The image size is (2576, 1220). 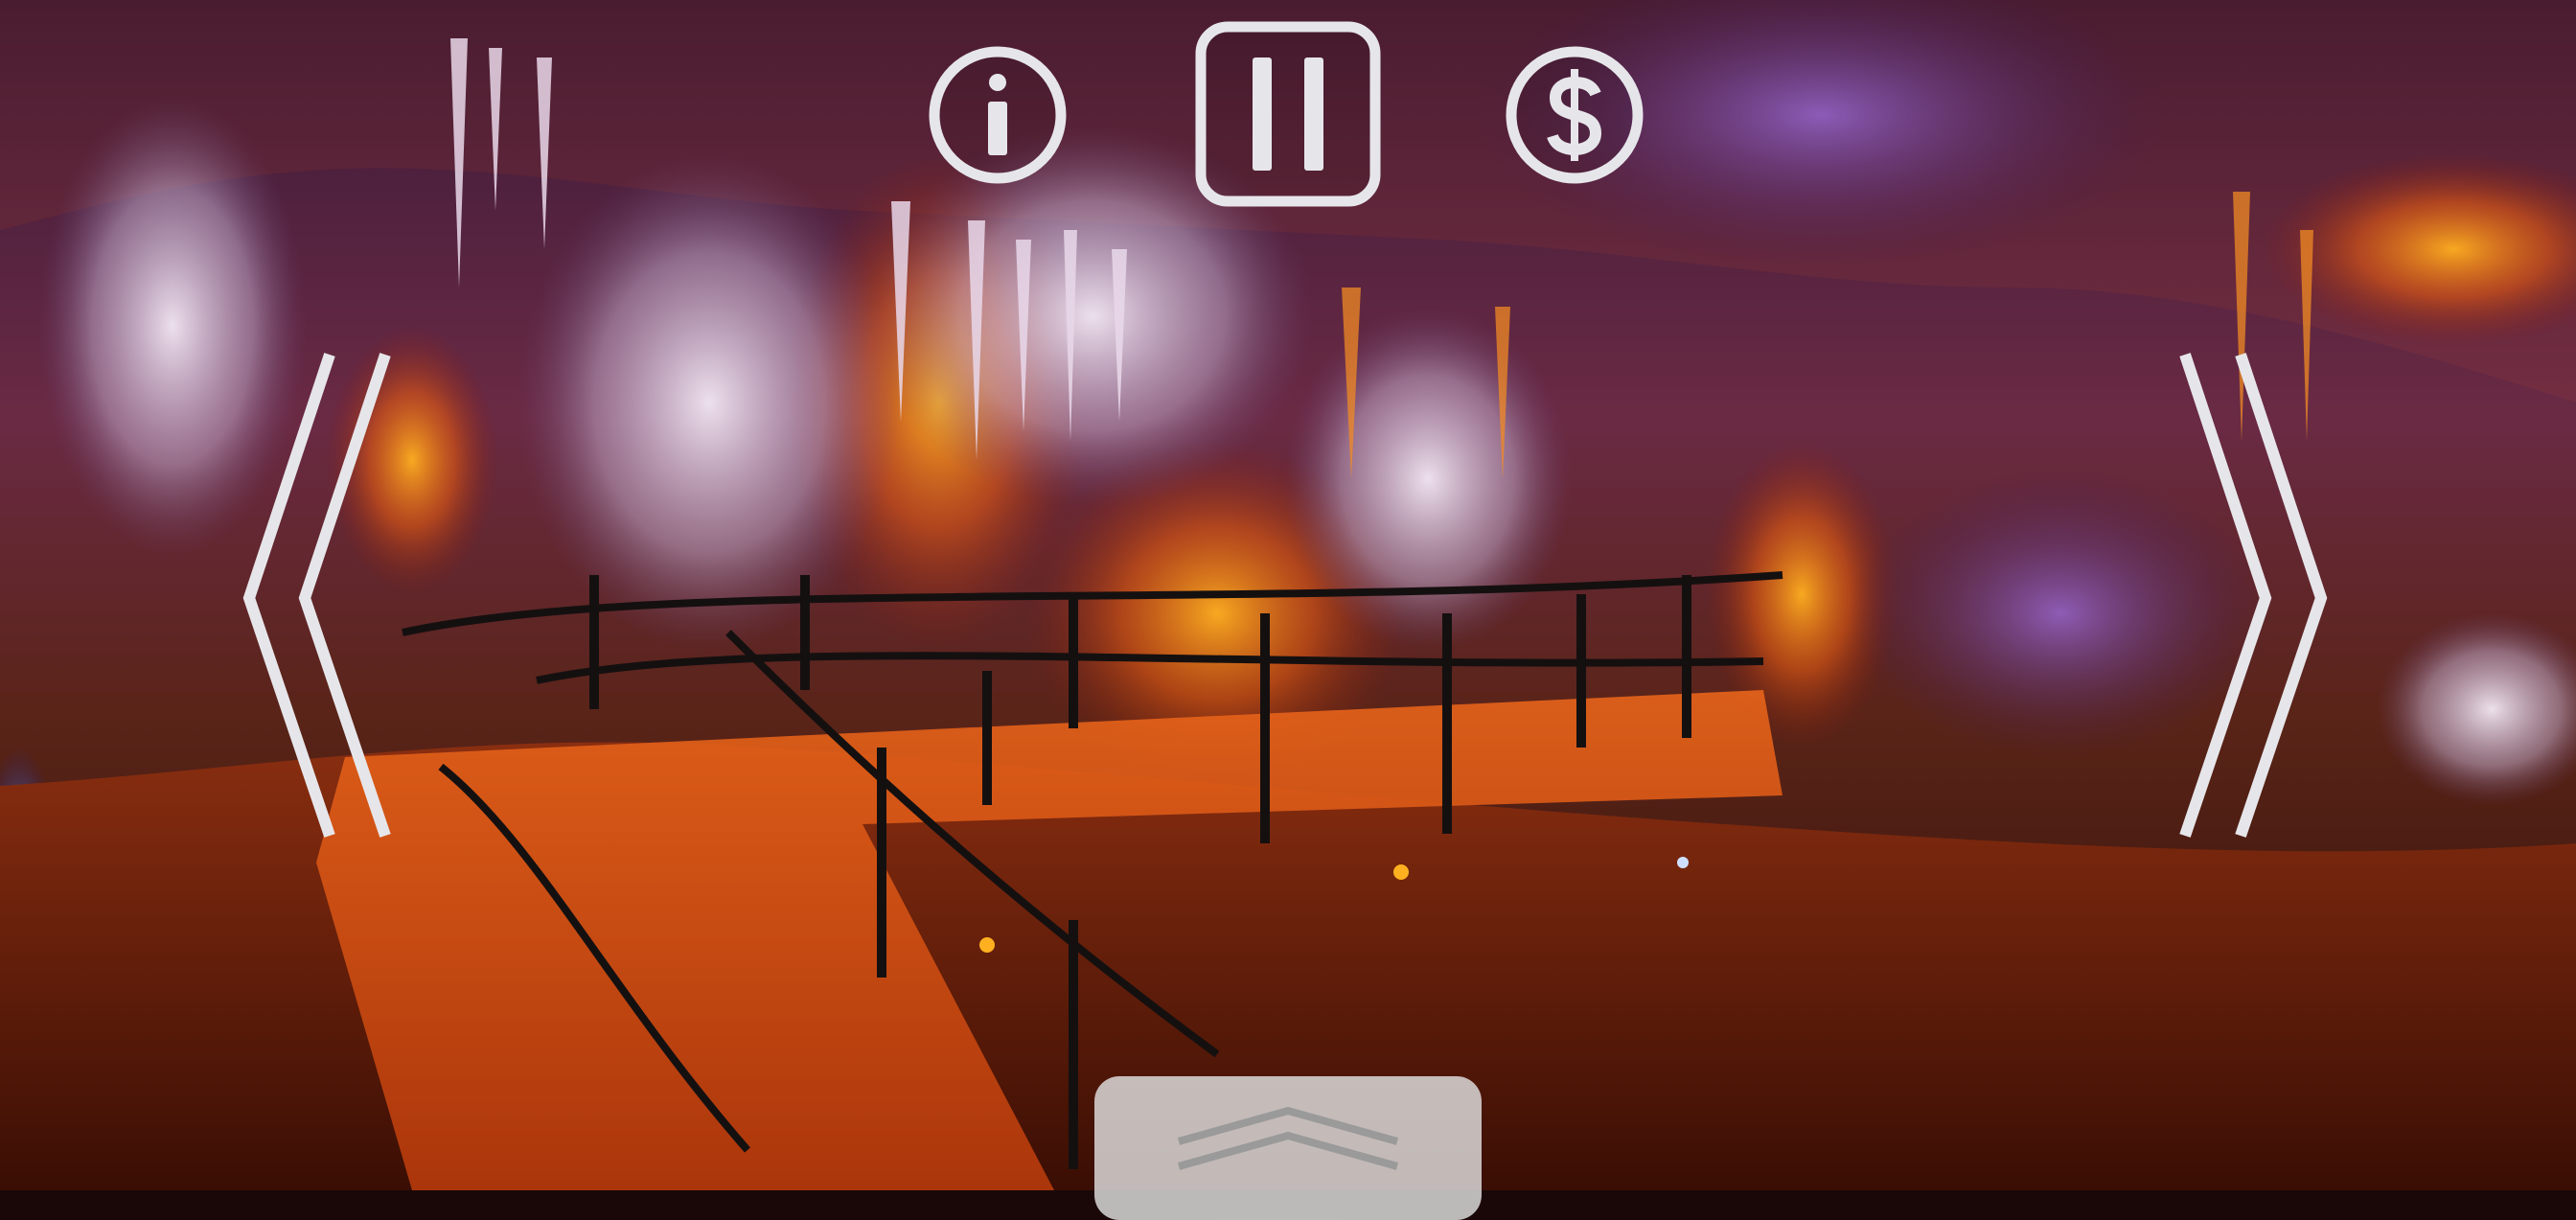 I want to click on dollar-icon, so click(x=1575, y=115).